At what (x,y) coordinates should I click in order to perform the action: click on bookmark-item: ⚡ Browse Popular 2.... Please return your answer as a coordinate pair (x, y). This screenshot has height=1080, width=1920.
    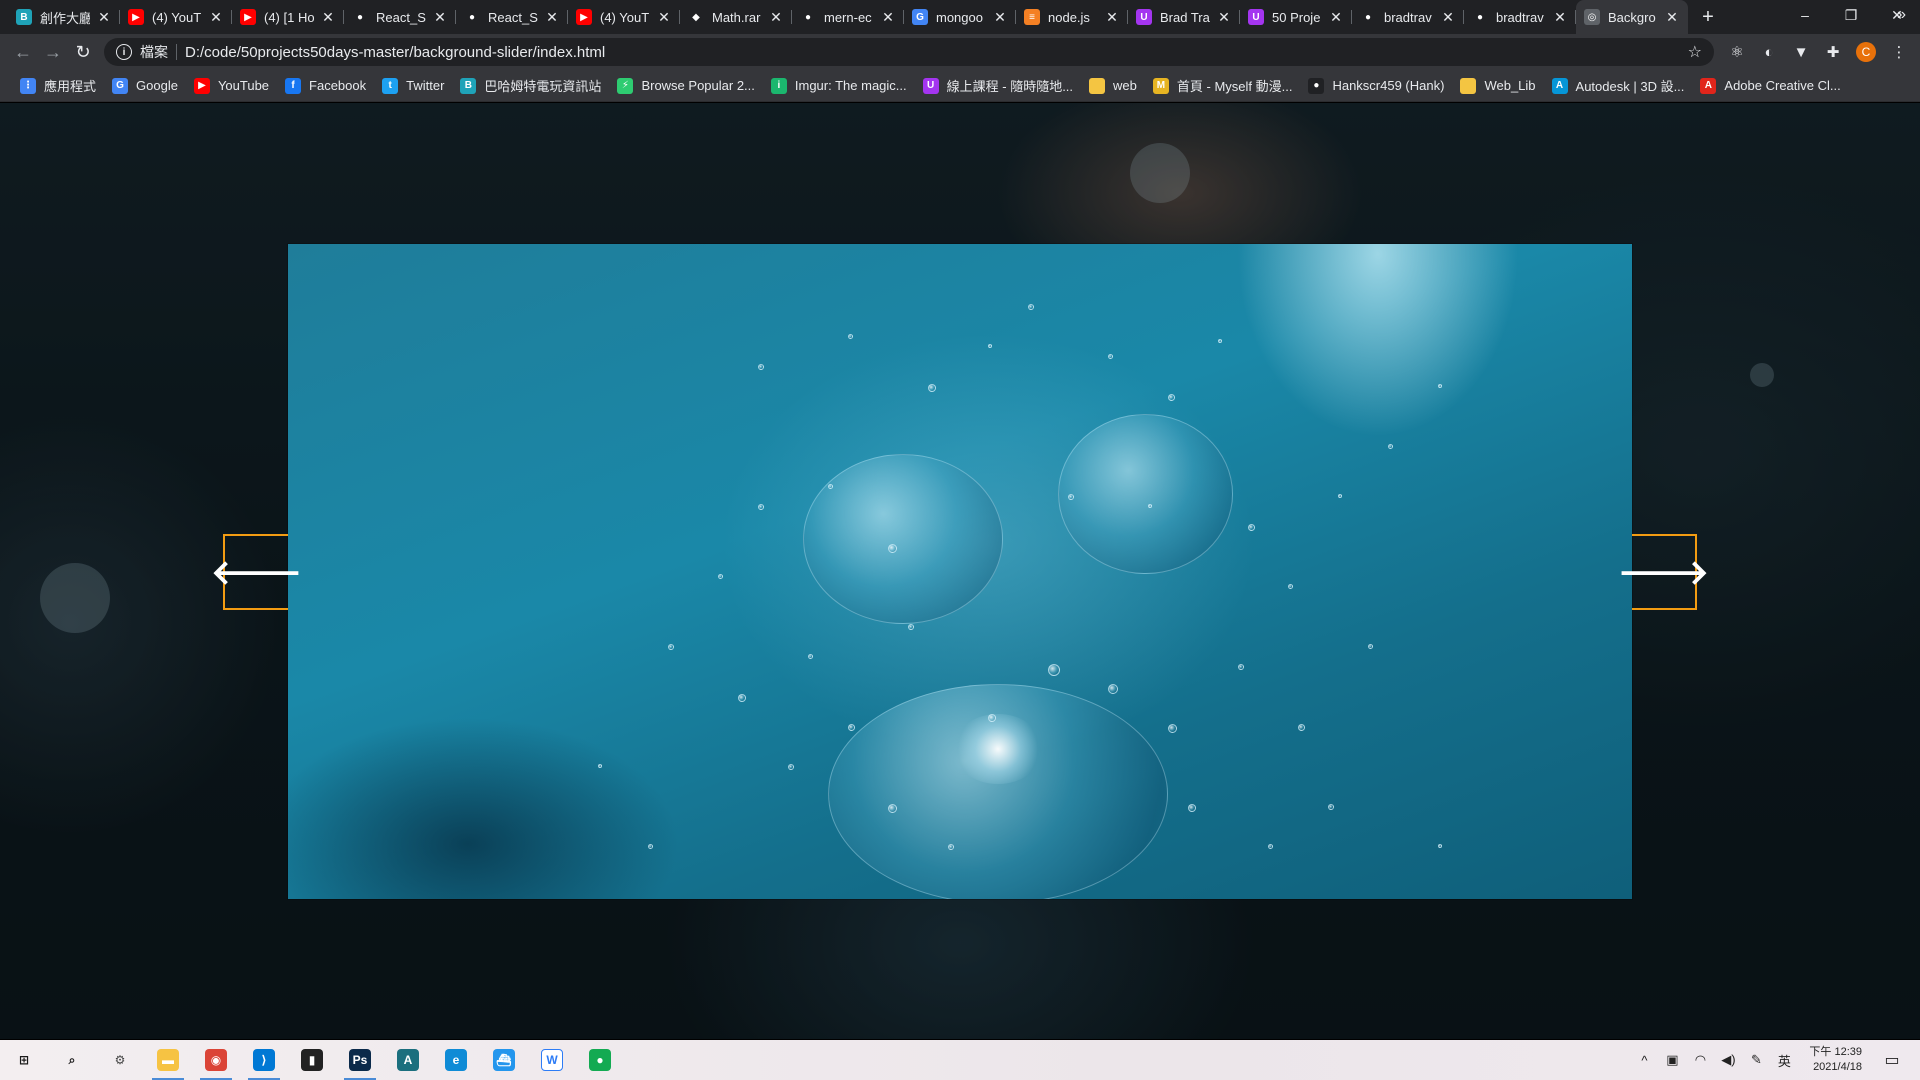
    Looking at the image, I should click on (685, 86).